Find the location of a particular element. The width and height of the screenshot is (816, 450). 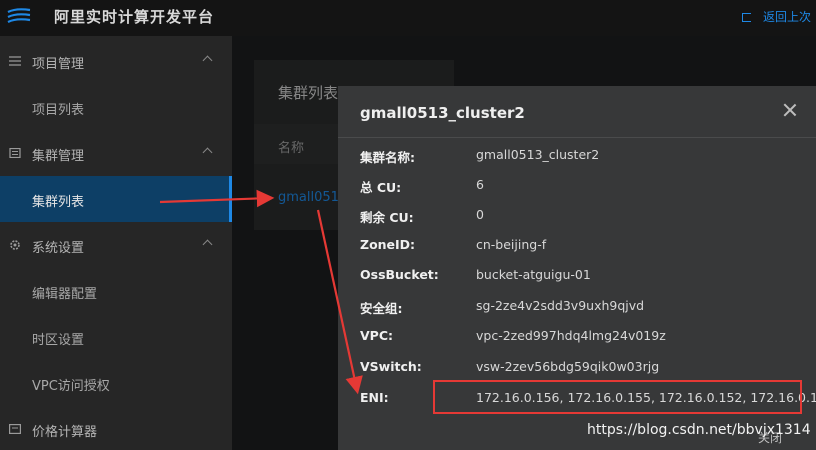

annotation-arrows is located at coordinates (261, 292).